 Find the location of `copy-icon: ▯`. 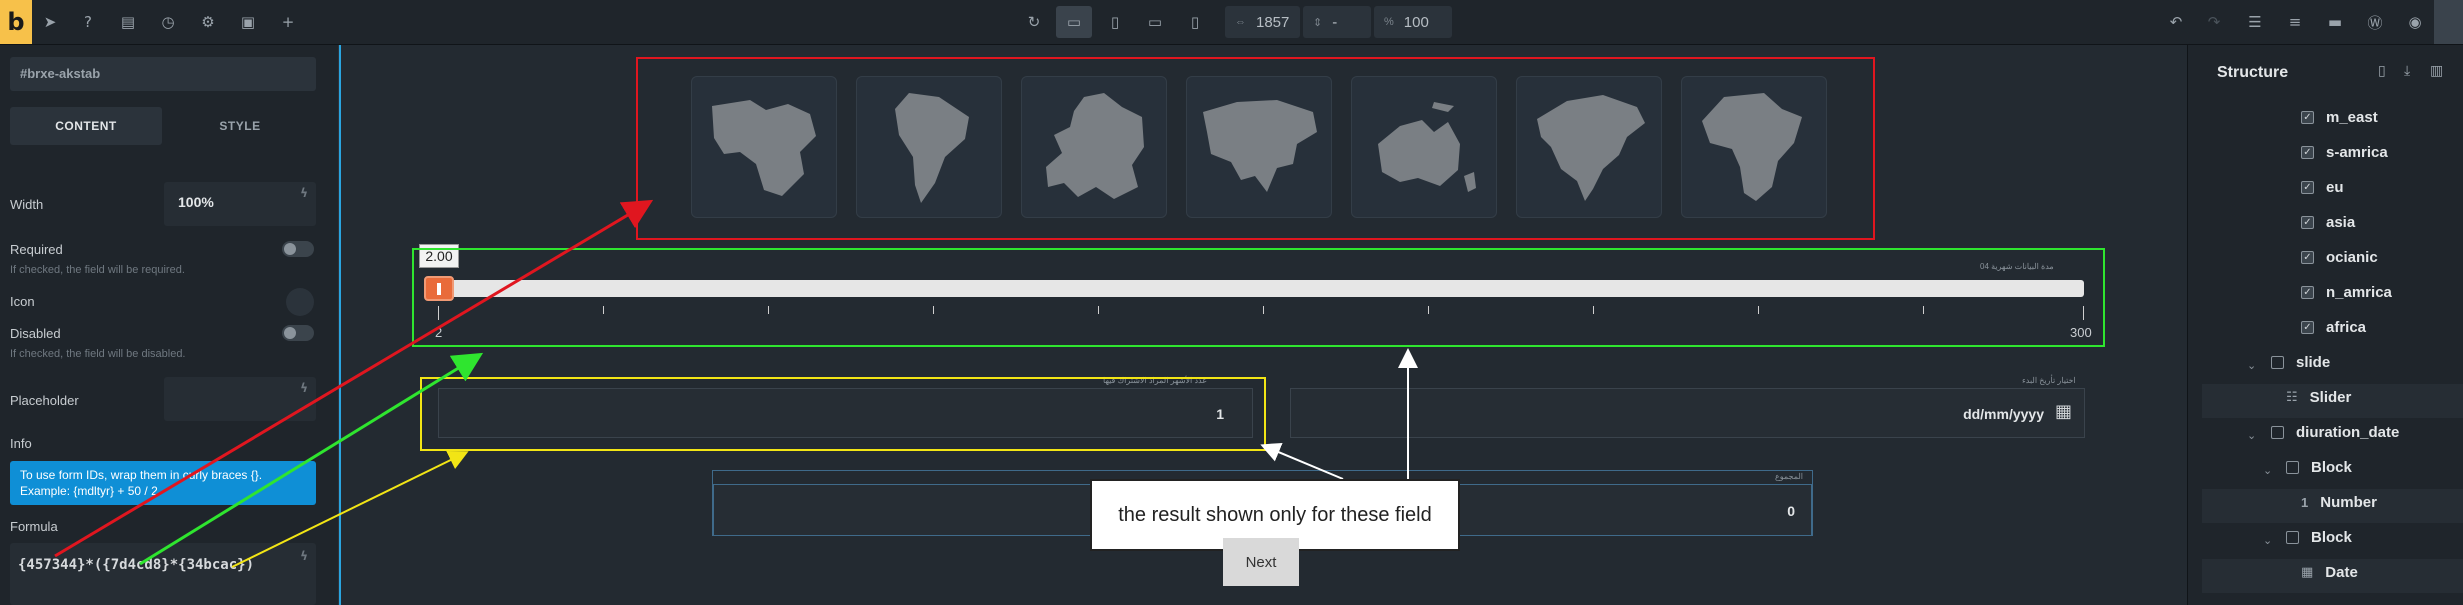

copy-icon: ▯ is located at coordinates (2382, 71).